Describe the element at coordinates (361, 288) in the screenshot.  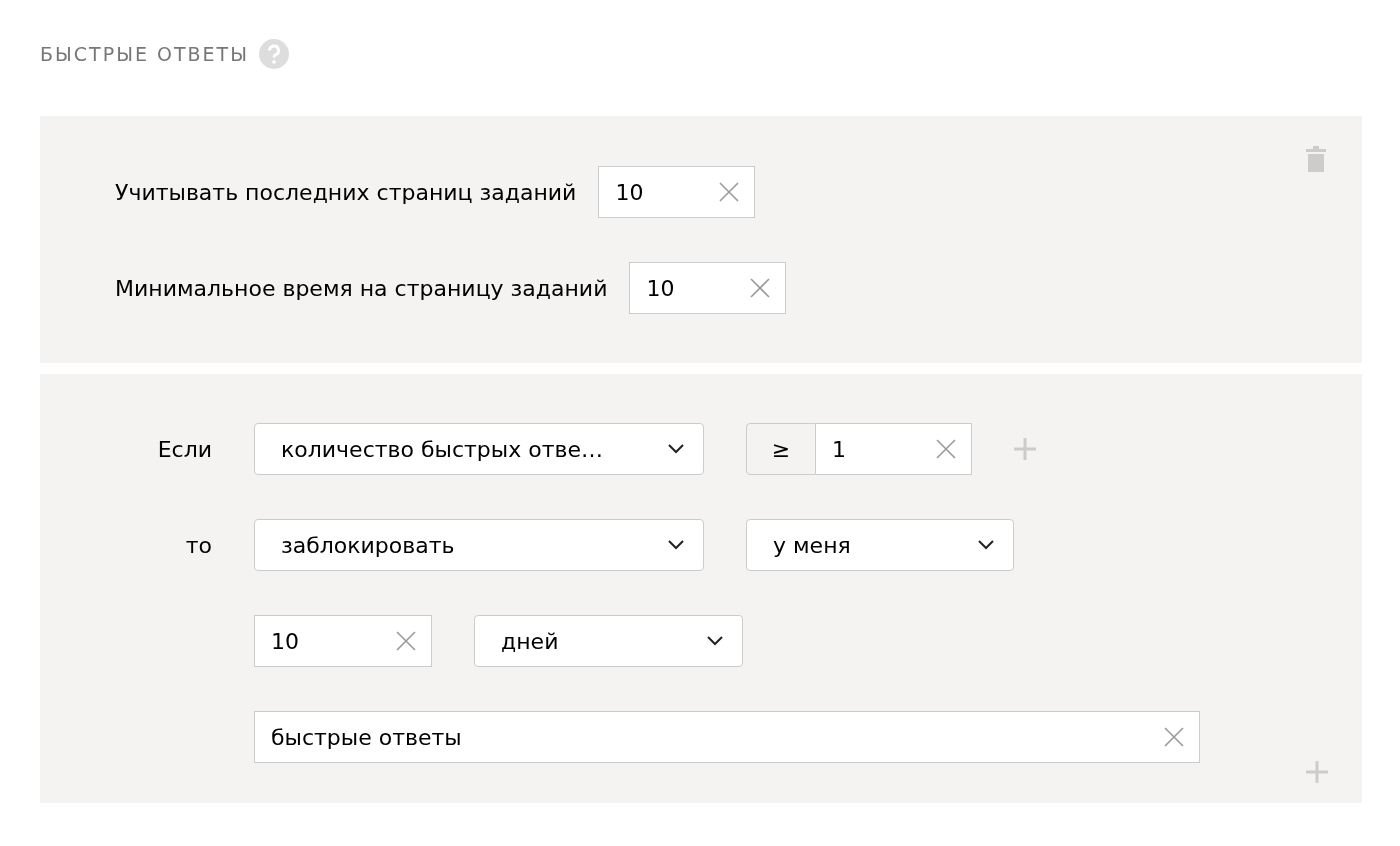
I see `setting-label: Минимальное время на страницу заданий` at that location.